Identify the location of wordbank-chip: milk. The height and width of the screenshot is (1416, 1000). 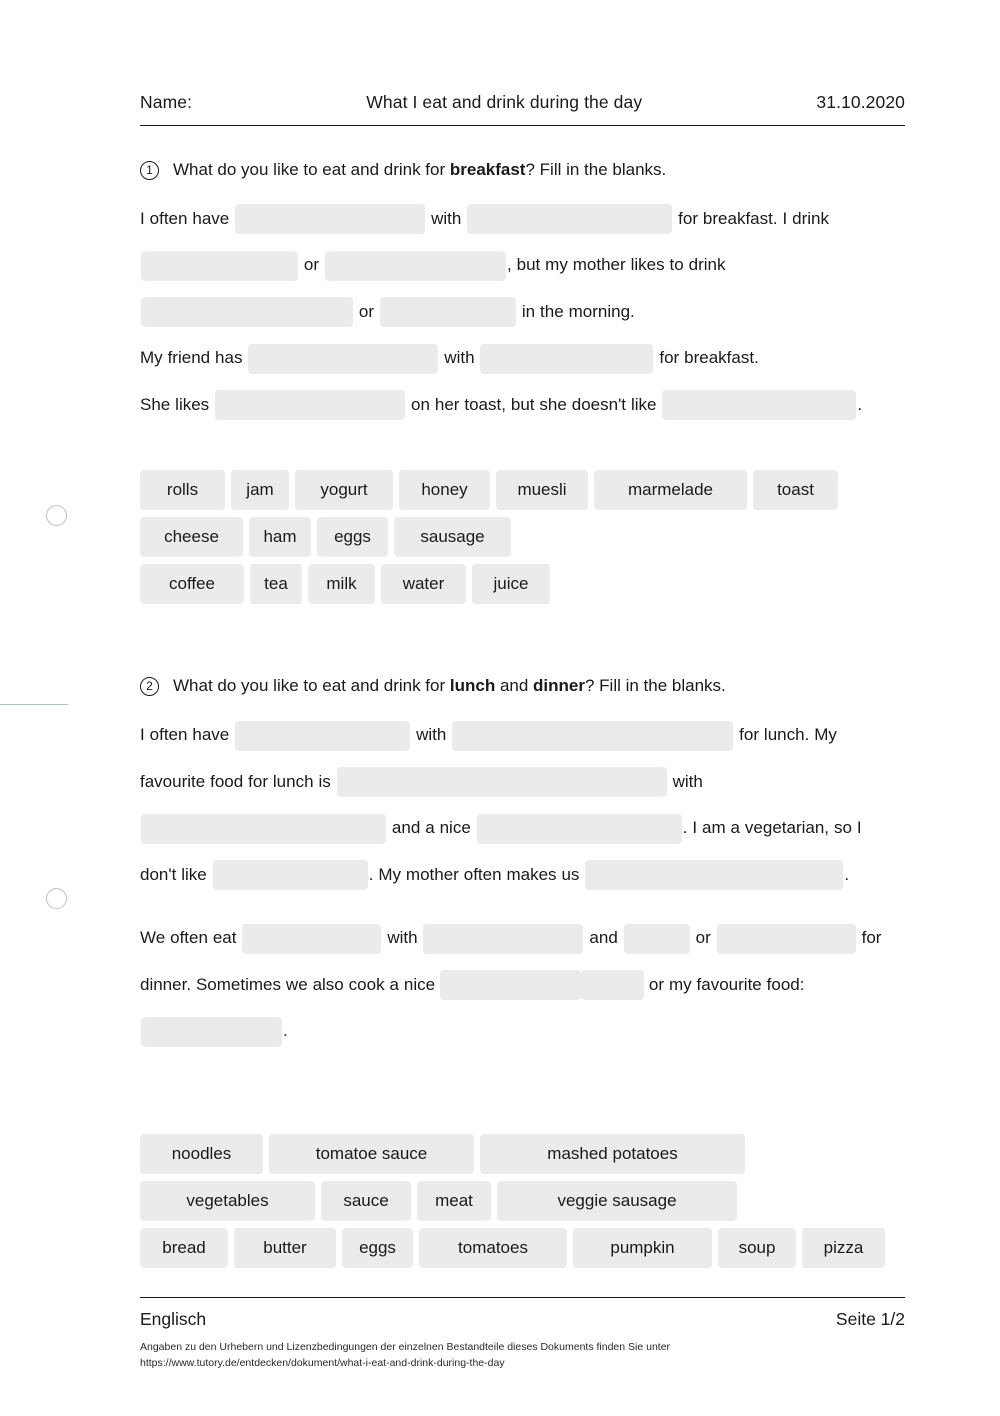
(341, 584).